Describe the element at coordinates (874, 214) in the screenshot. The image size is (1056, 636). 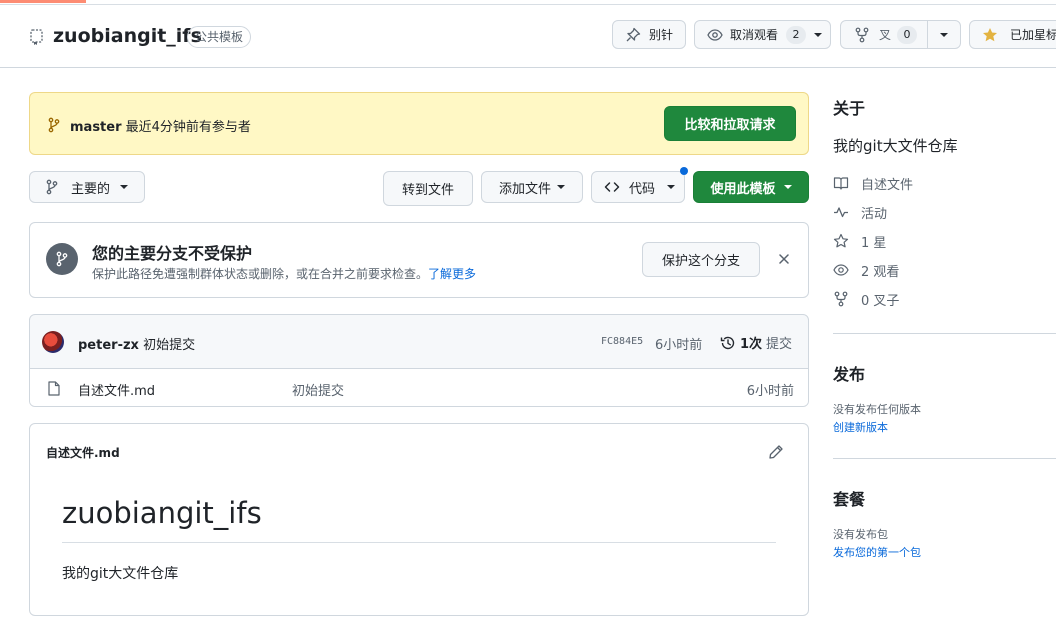
I see `sidebar-item-label: 活动` at that location.